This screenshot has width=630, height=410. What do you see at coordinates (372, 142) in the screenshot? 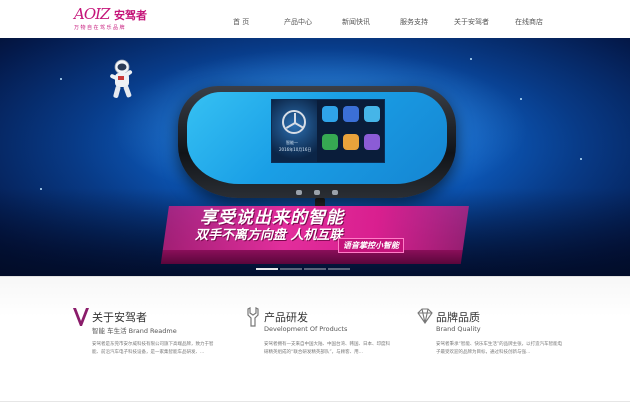
I see `settings-app-icon` at bounding box center [372, 142].